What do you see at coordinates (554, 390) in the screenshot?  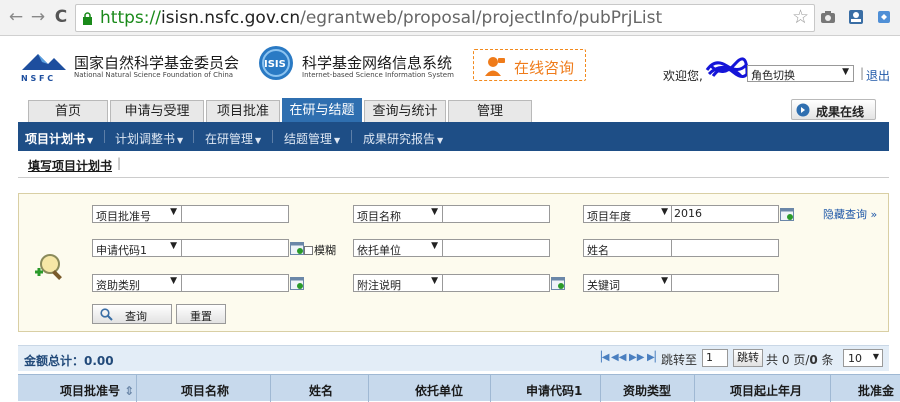 I see `column-header: 申请代码1` at bounding box center [554, 390].